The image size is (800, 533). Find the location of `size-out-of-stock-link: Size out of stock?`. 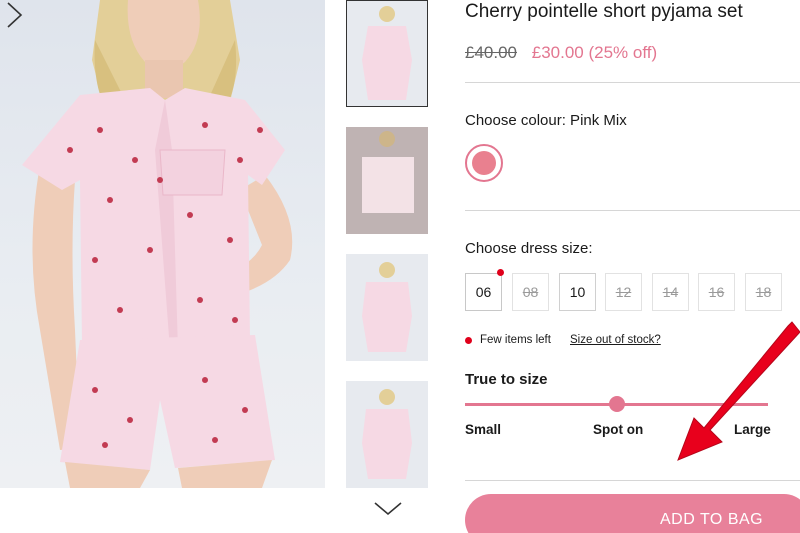

size-out-of-stock-link: Size out of stock? is located at coordinates (615, 340).